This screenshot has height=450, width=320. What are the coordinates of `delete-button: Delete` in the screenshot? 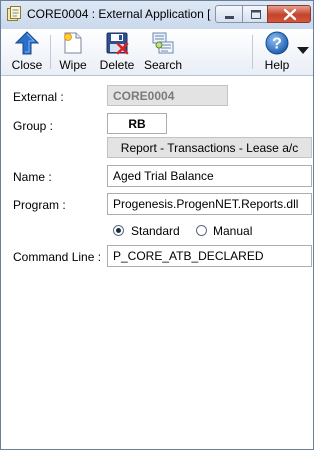 It's located at (117, 52).